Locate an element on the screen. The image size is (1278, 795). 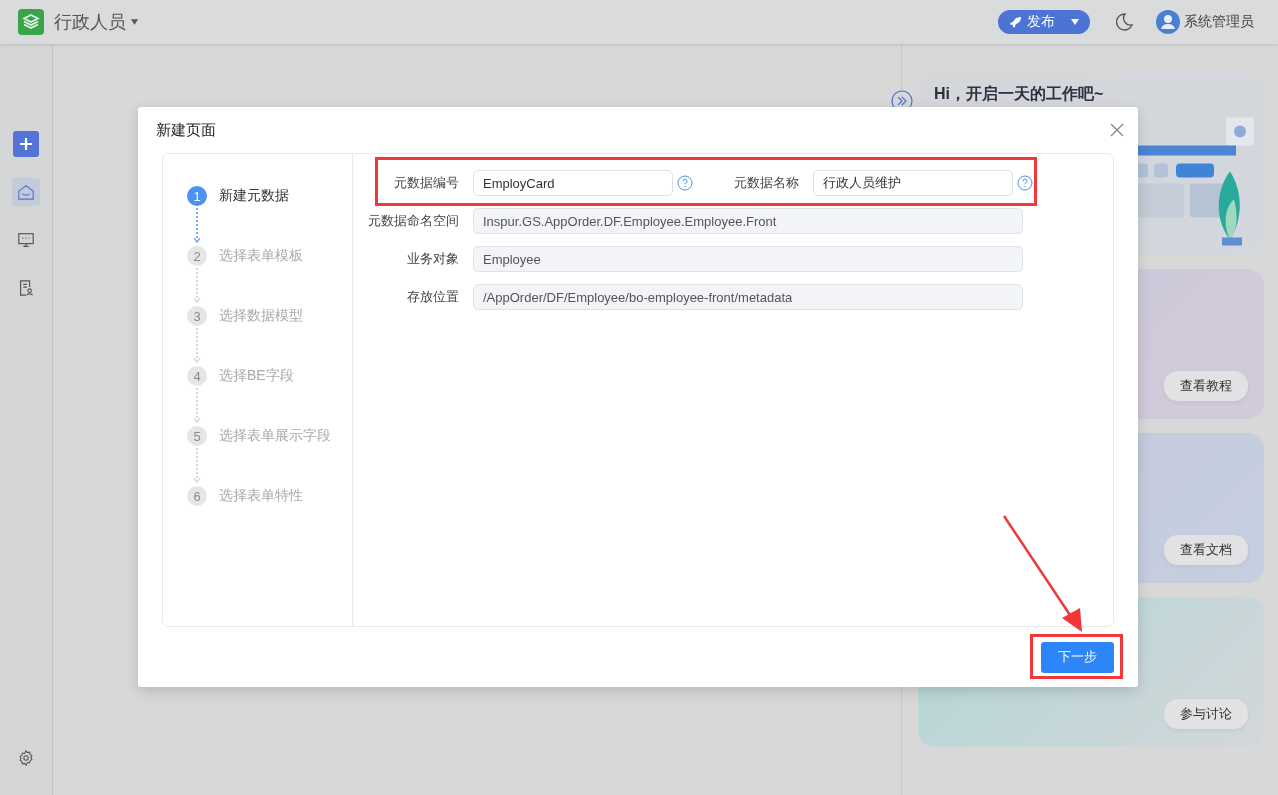
moon-icon is located at coordinates (1124, 22).